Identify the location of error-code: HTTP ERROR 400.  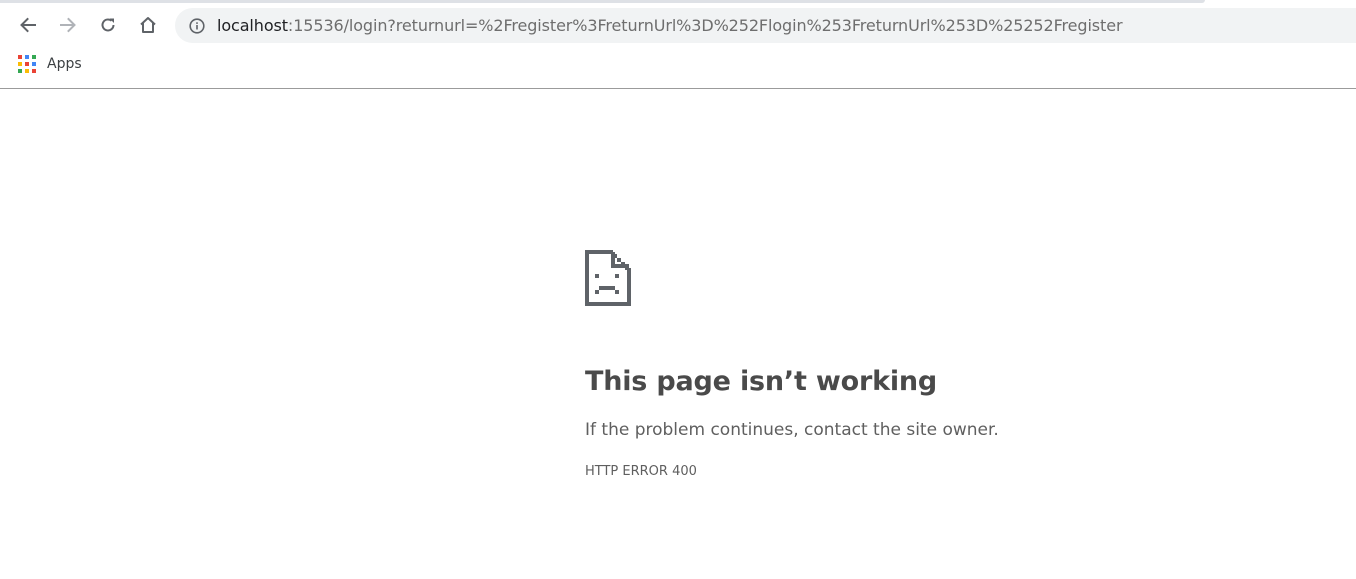
(641, 471).